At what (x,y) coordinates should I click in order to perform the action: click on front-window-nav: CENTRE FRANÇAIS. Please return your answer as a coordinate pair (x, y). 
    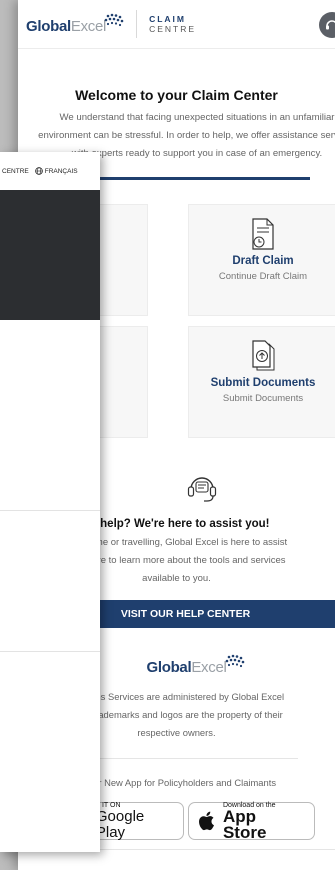
    Looking at the image, I should click on (50, 171).